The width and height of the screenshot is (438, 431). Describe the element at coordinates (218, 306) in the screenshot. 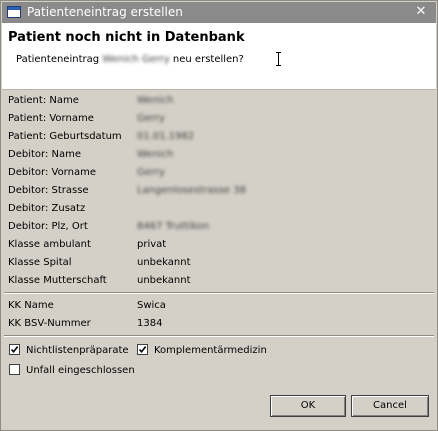

I see `insurance-row: KK Name Swica` at that location.